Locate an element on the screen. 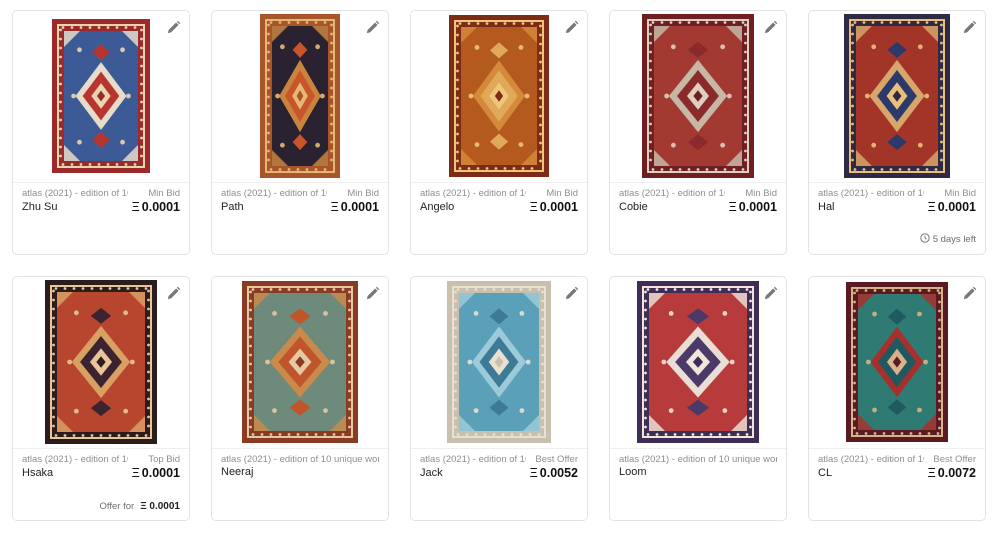 This screenshot has height=540, width=1000. artwork-title: Path is located at coordinates (232, 207).